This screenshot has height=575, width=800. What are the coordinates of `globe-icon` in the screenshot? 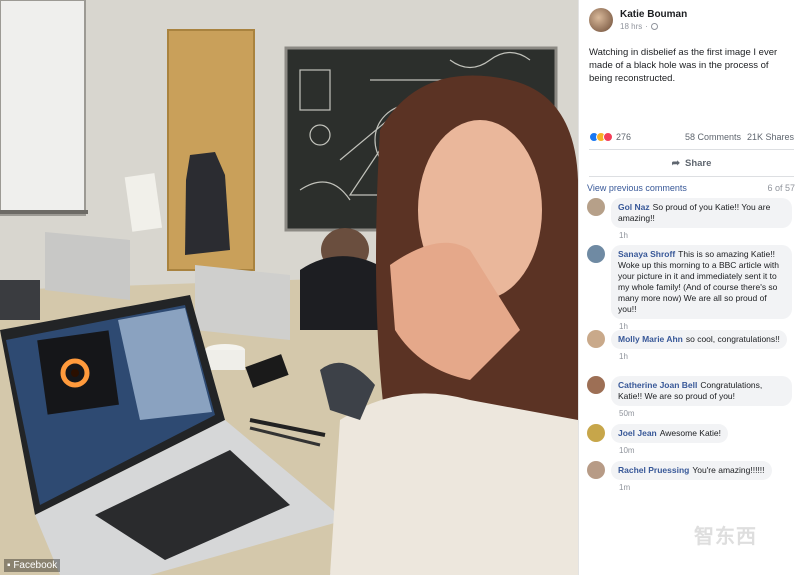 It's located at (654, 26).